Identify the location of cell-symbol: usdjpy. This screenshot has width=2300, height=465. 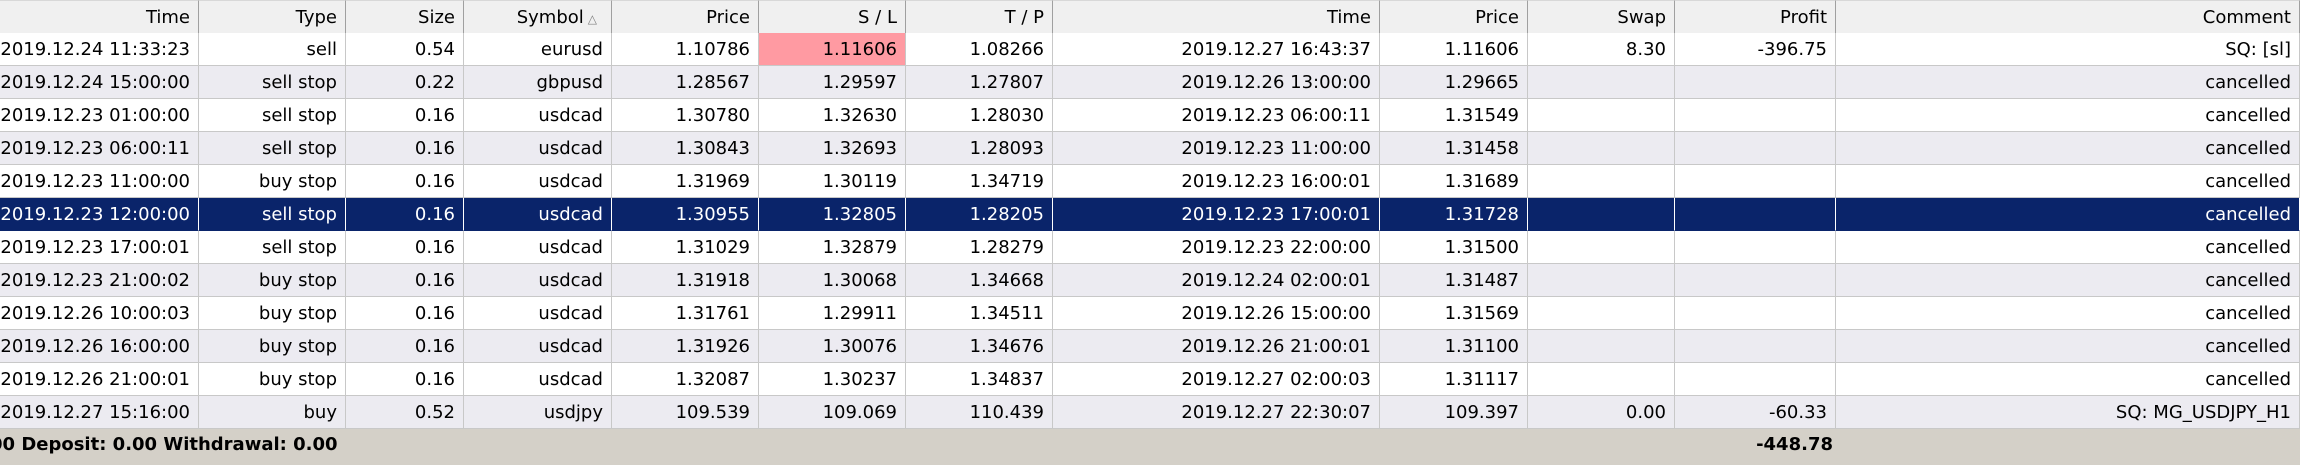
(538, 412).